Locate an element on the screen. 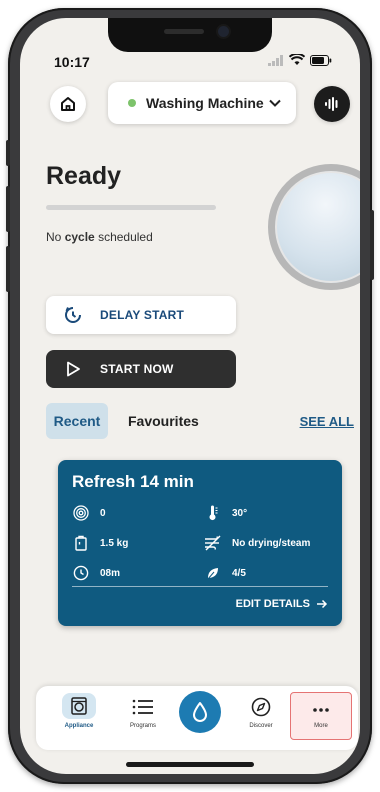  battery-icon is located at coordinates (321, 60).